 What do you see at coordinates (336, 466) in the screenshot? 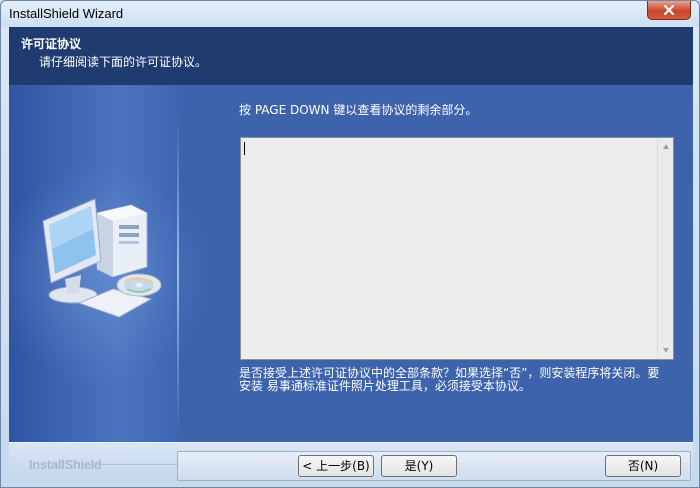
I see `back-button: < 上一步(B)` at bounding box center [336, 466].